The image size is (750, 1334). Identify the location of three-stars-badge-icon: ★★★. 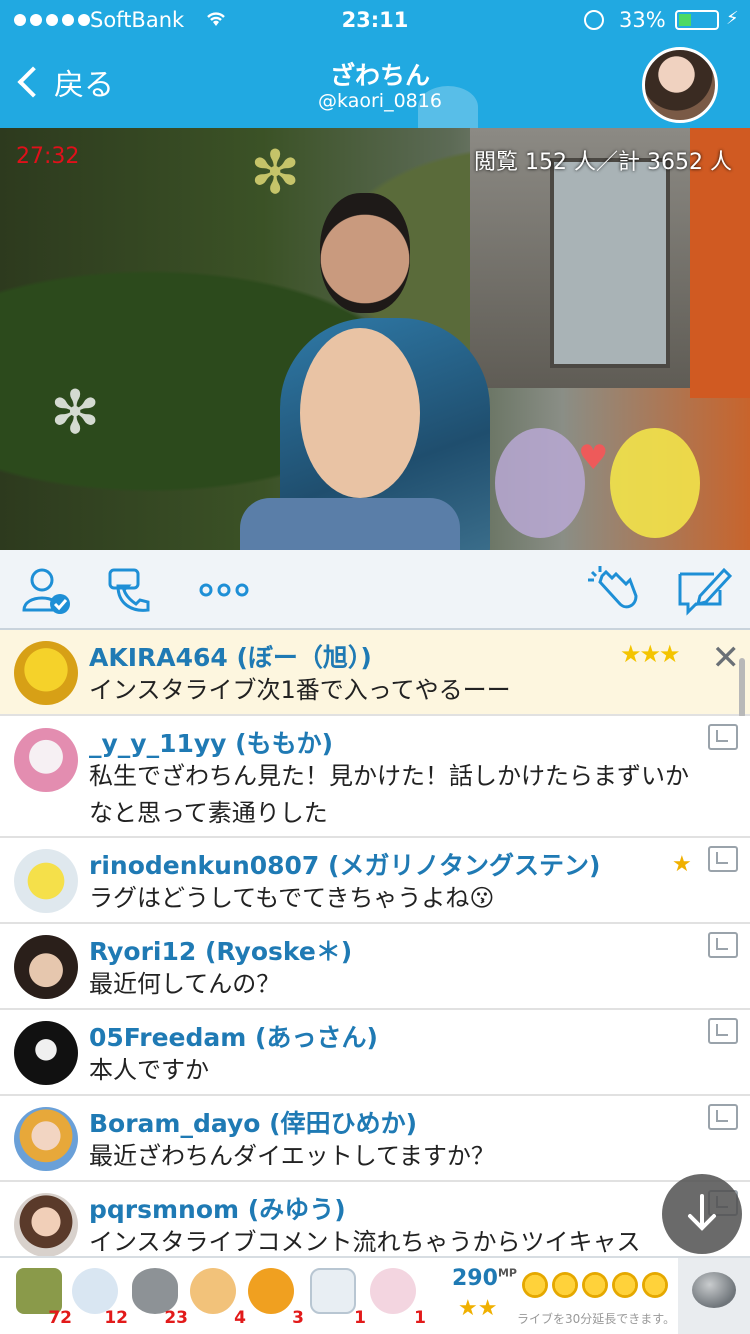
(650, 654).